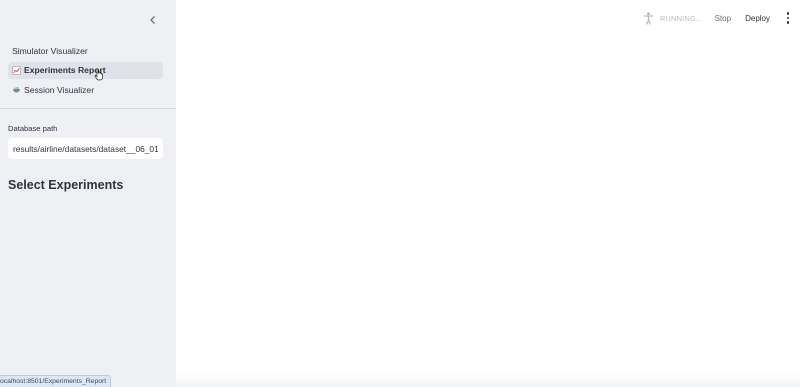 This screenshot has width=800, height=387. What do you see at coordinates (88, 108) in the screenshot?
I see `sidebar-divider` at bounding box center [88, 108].